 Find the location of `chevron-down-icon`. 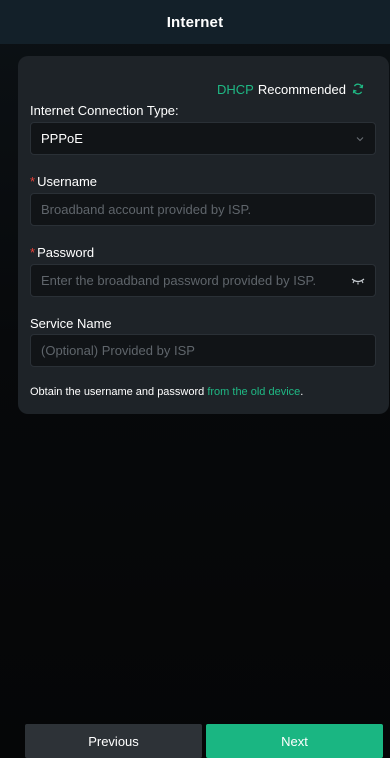

chevron-down-icon is located at coordinates (360, 138).